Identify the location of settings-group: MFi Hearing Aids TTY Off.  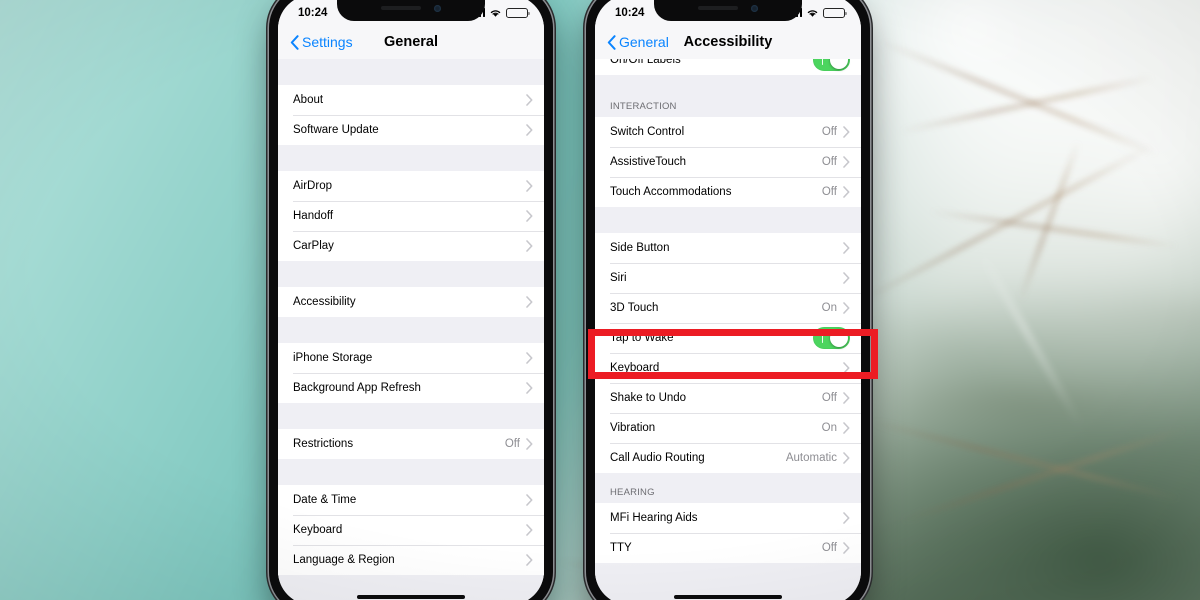
(728, 533).